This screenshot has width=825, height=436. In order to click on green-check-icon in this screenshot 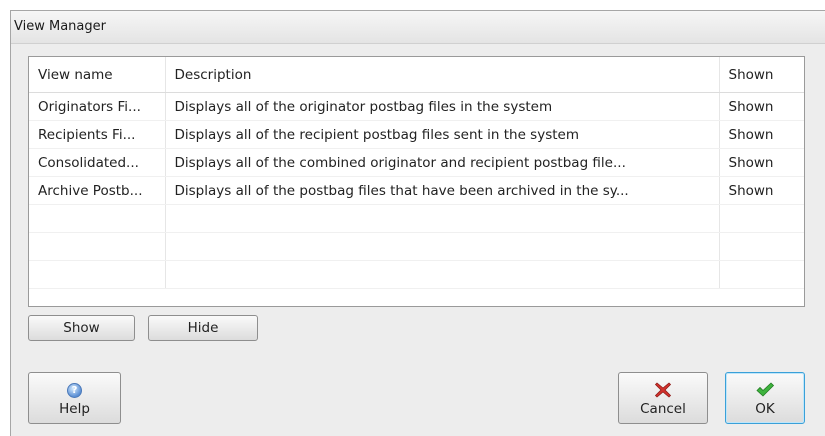, I will do `click(765, 390)`.